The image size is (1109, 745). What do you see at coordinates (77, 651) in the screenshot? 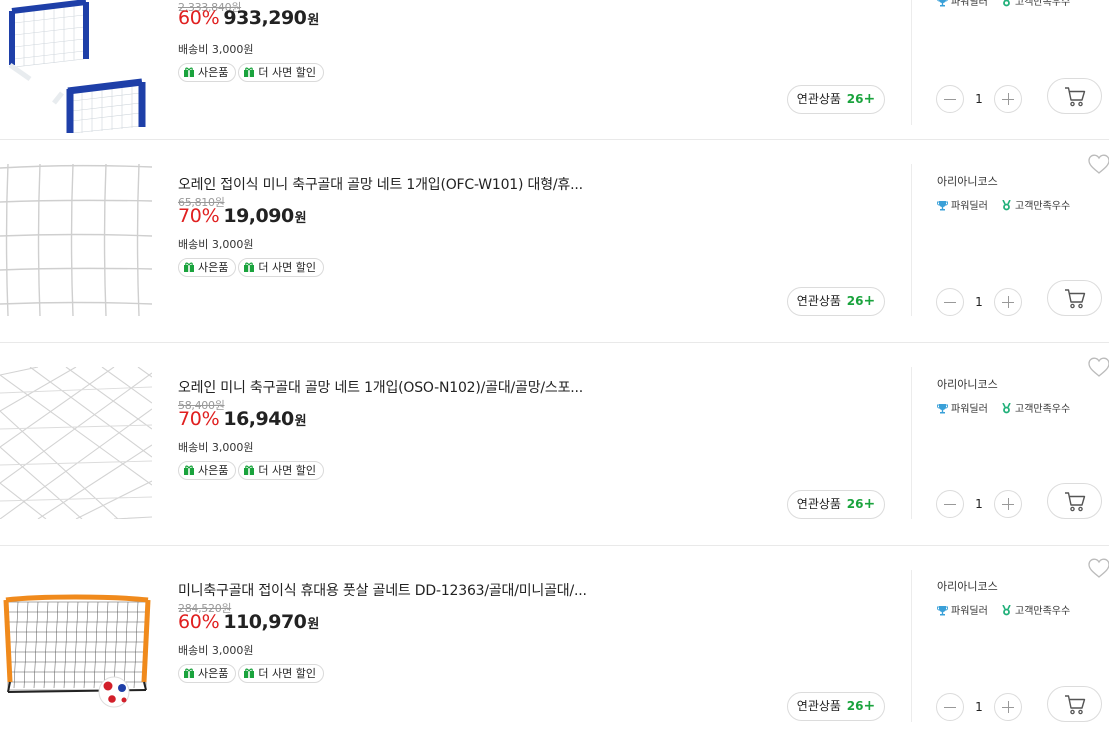
I see `goal-with-ball-image` at bounding box center [77, 651].